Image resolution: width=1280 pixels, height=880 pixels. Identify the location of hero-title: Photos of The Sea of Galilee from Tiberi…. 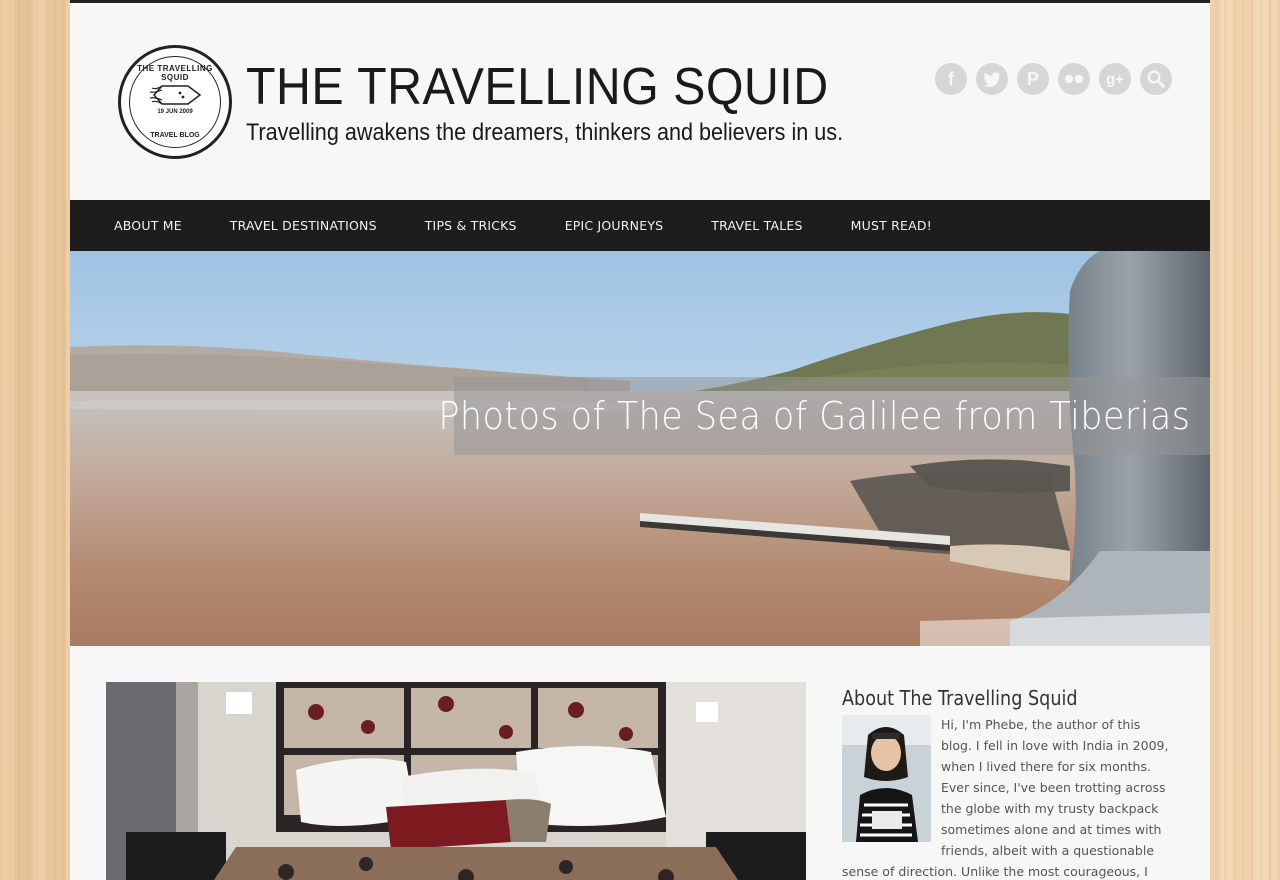
(814, 416).